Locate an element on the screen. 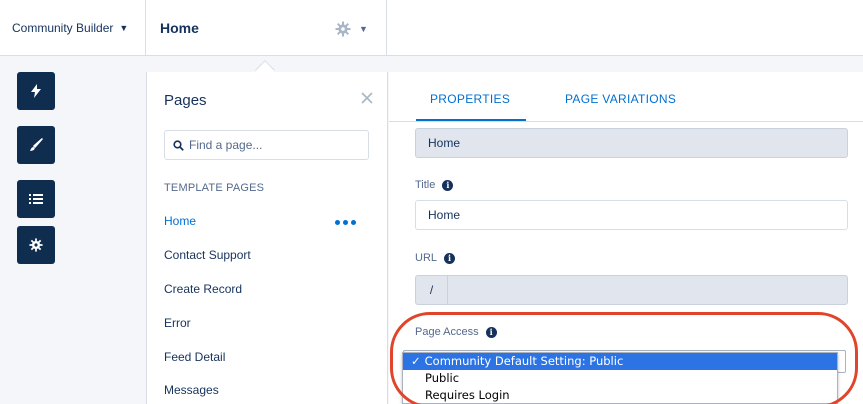 This screenshot has height=404, width=863. page-item-contact-support: Contact Support is located at coordinates (207, 255).